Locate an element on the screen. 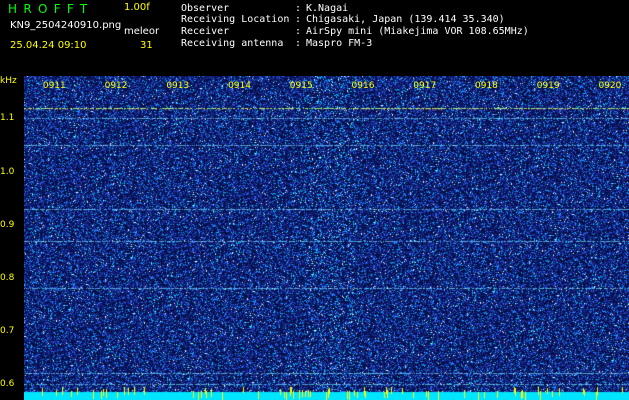 This screenshot has width=629, height=400. x-tick-label: 0913 is located at coordinates (178, 86).